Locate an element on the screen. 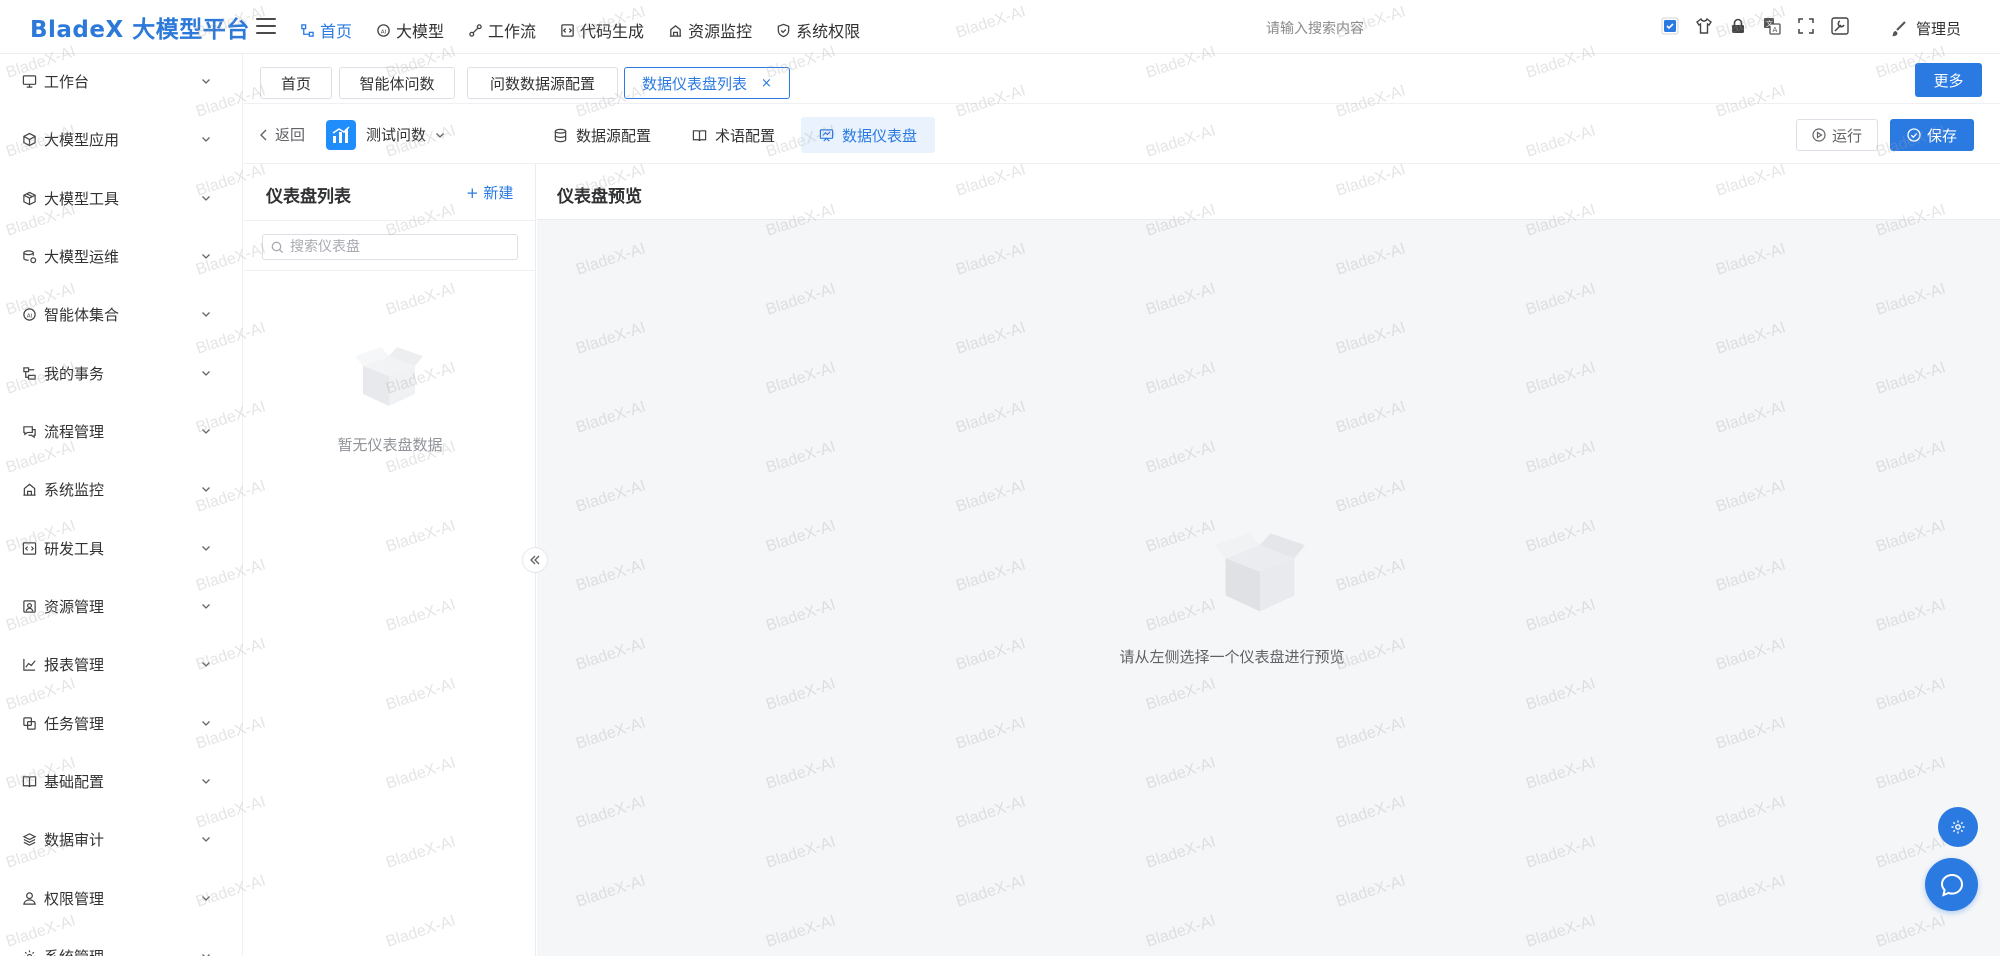 The height and width of the screenshot is (973, 2000). agent-toolbar: 返回 测试问数 数据源配置 术语配置 数据仪表盘 运行 保存 is located at coordinates (1122, 134).